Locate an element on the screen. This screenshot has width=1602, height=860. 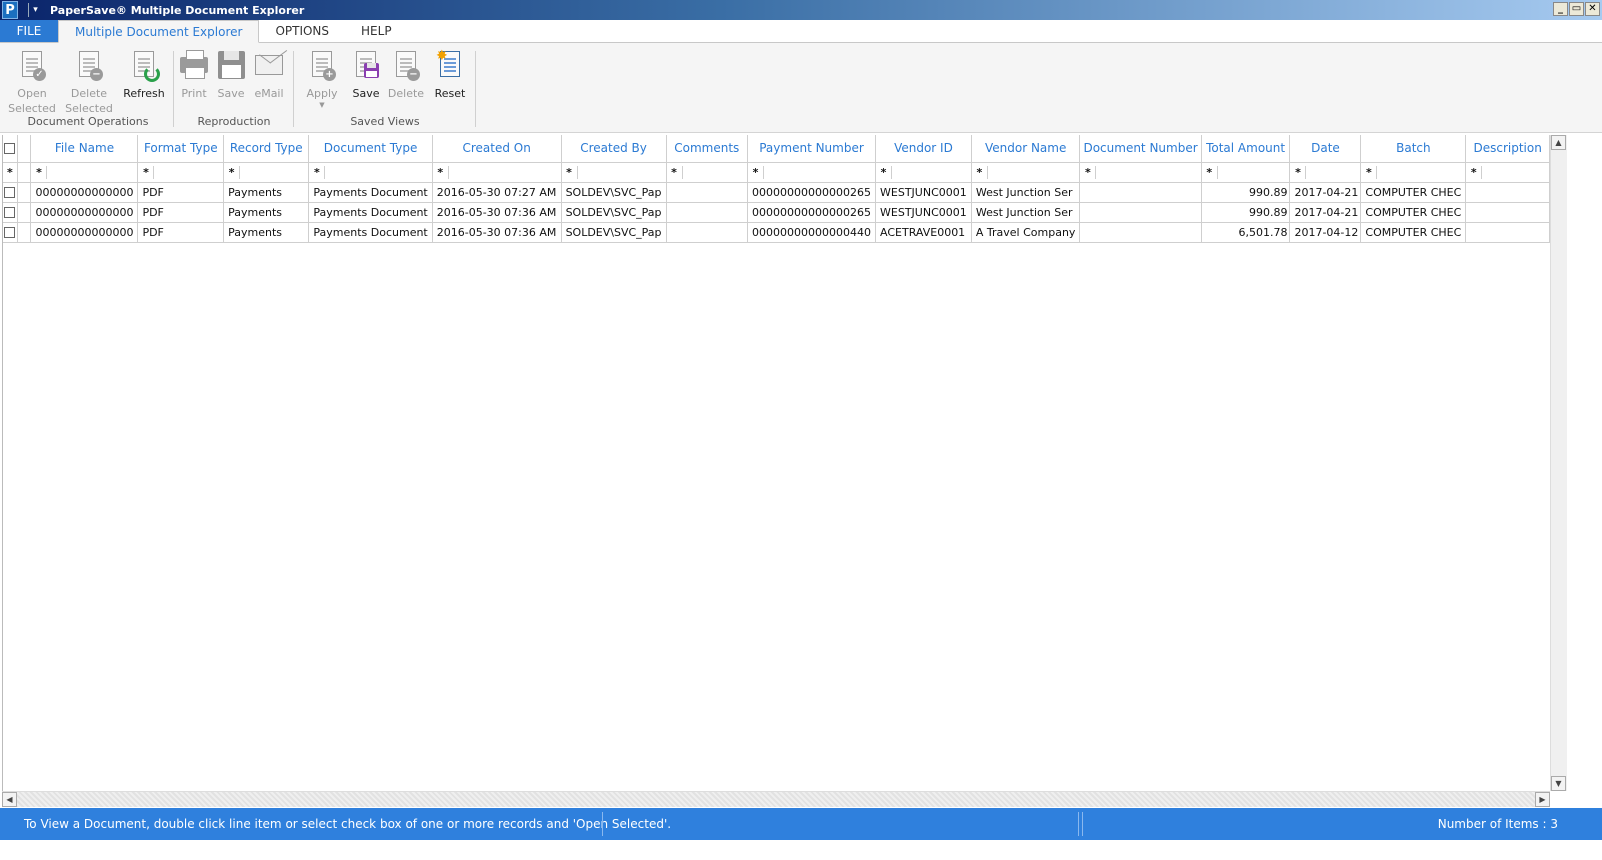
window-title: PaperSave® Multiple Document Explorer is located at coordinates (177, 10).